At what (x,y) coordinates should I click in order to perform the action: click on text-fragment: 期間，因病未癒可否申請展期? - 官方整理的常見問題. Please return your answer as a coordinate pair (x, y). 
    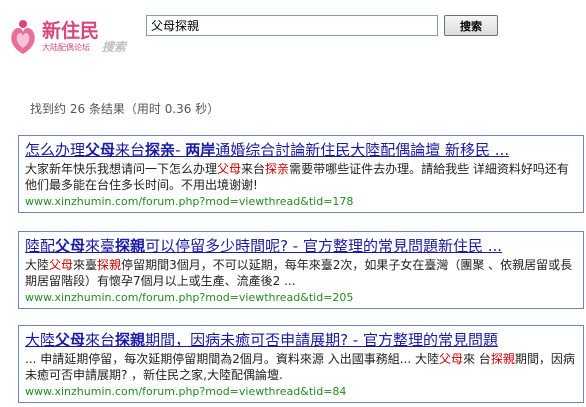
    Looking at the image, I should click on (321, 340).